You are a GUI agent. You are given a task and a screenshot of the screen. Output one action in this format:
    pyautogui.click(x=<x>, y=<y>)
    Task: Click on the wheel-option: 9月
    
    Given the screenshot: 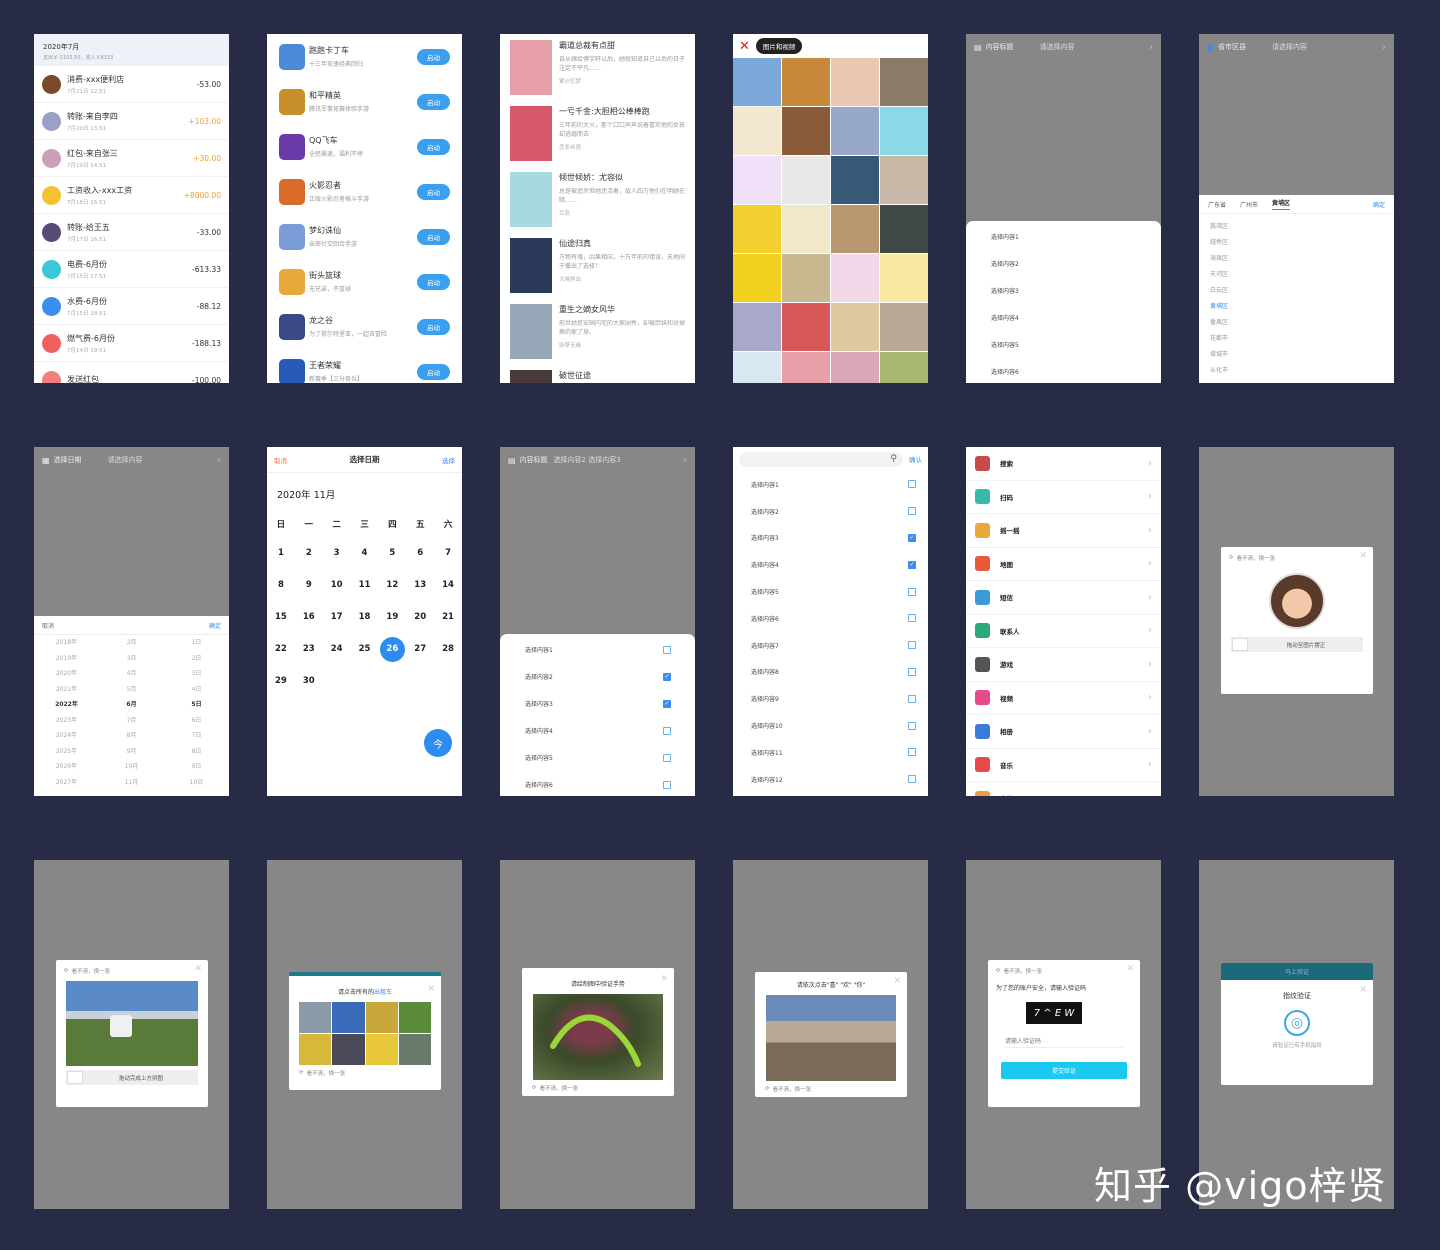 What is the action you would take?
    pyautogui.click(x=131, y=752)
    